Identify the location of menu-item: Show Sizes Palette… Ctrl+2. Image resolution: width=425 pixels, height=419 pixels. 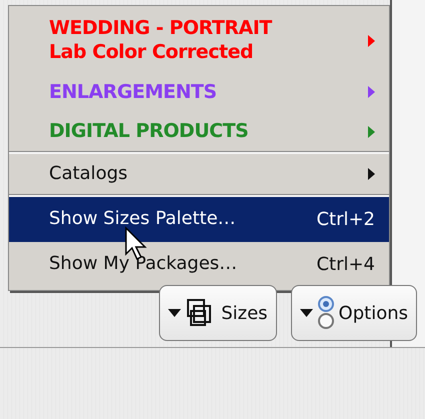
(199, 219).